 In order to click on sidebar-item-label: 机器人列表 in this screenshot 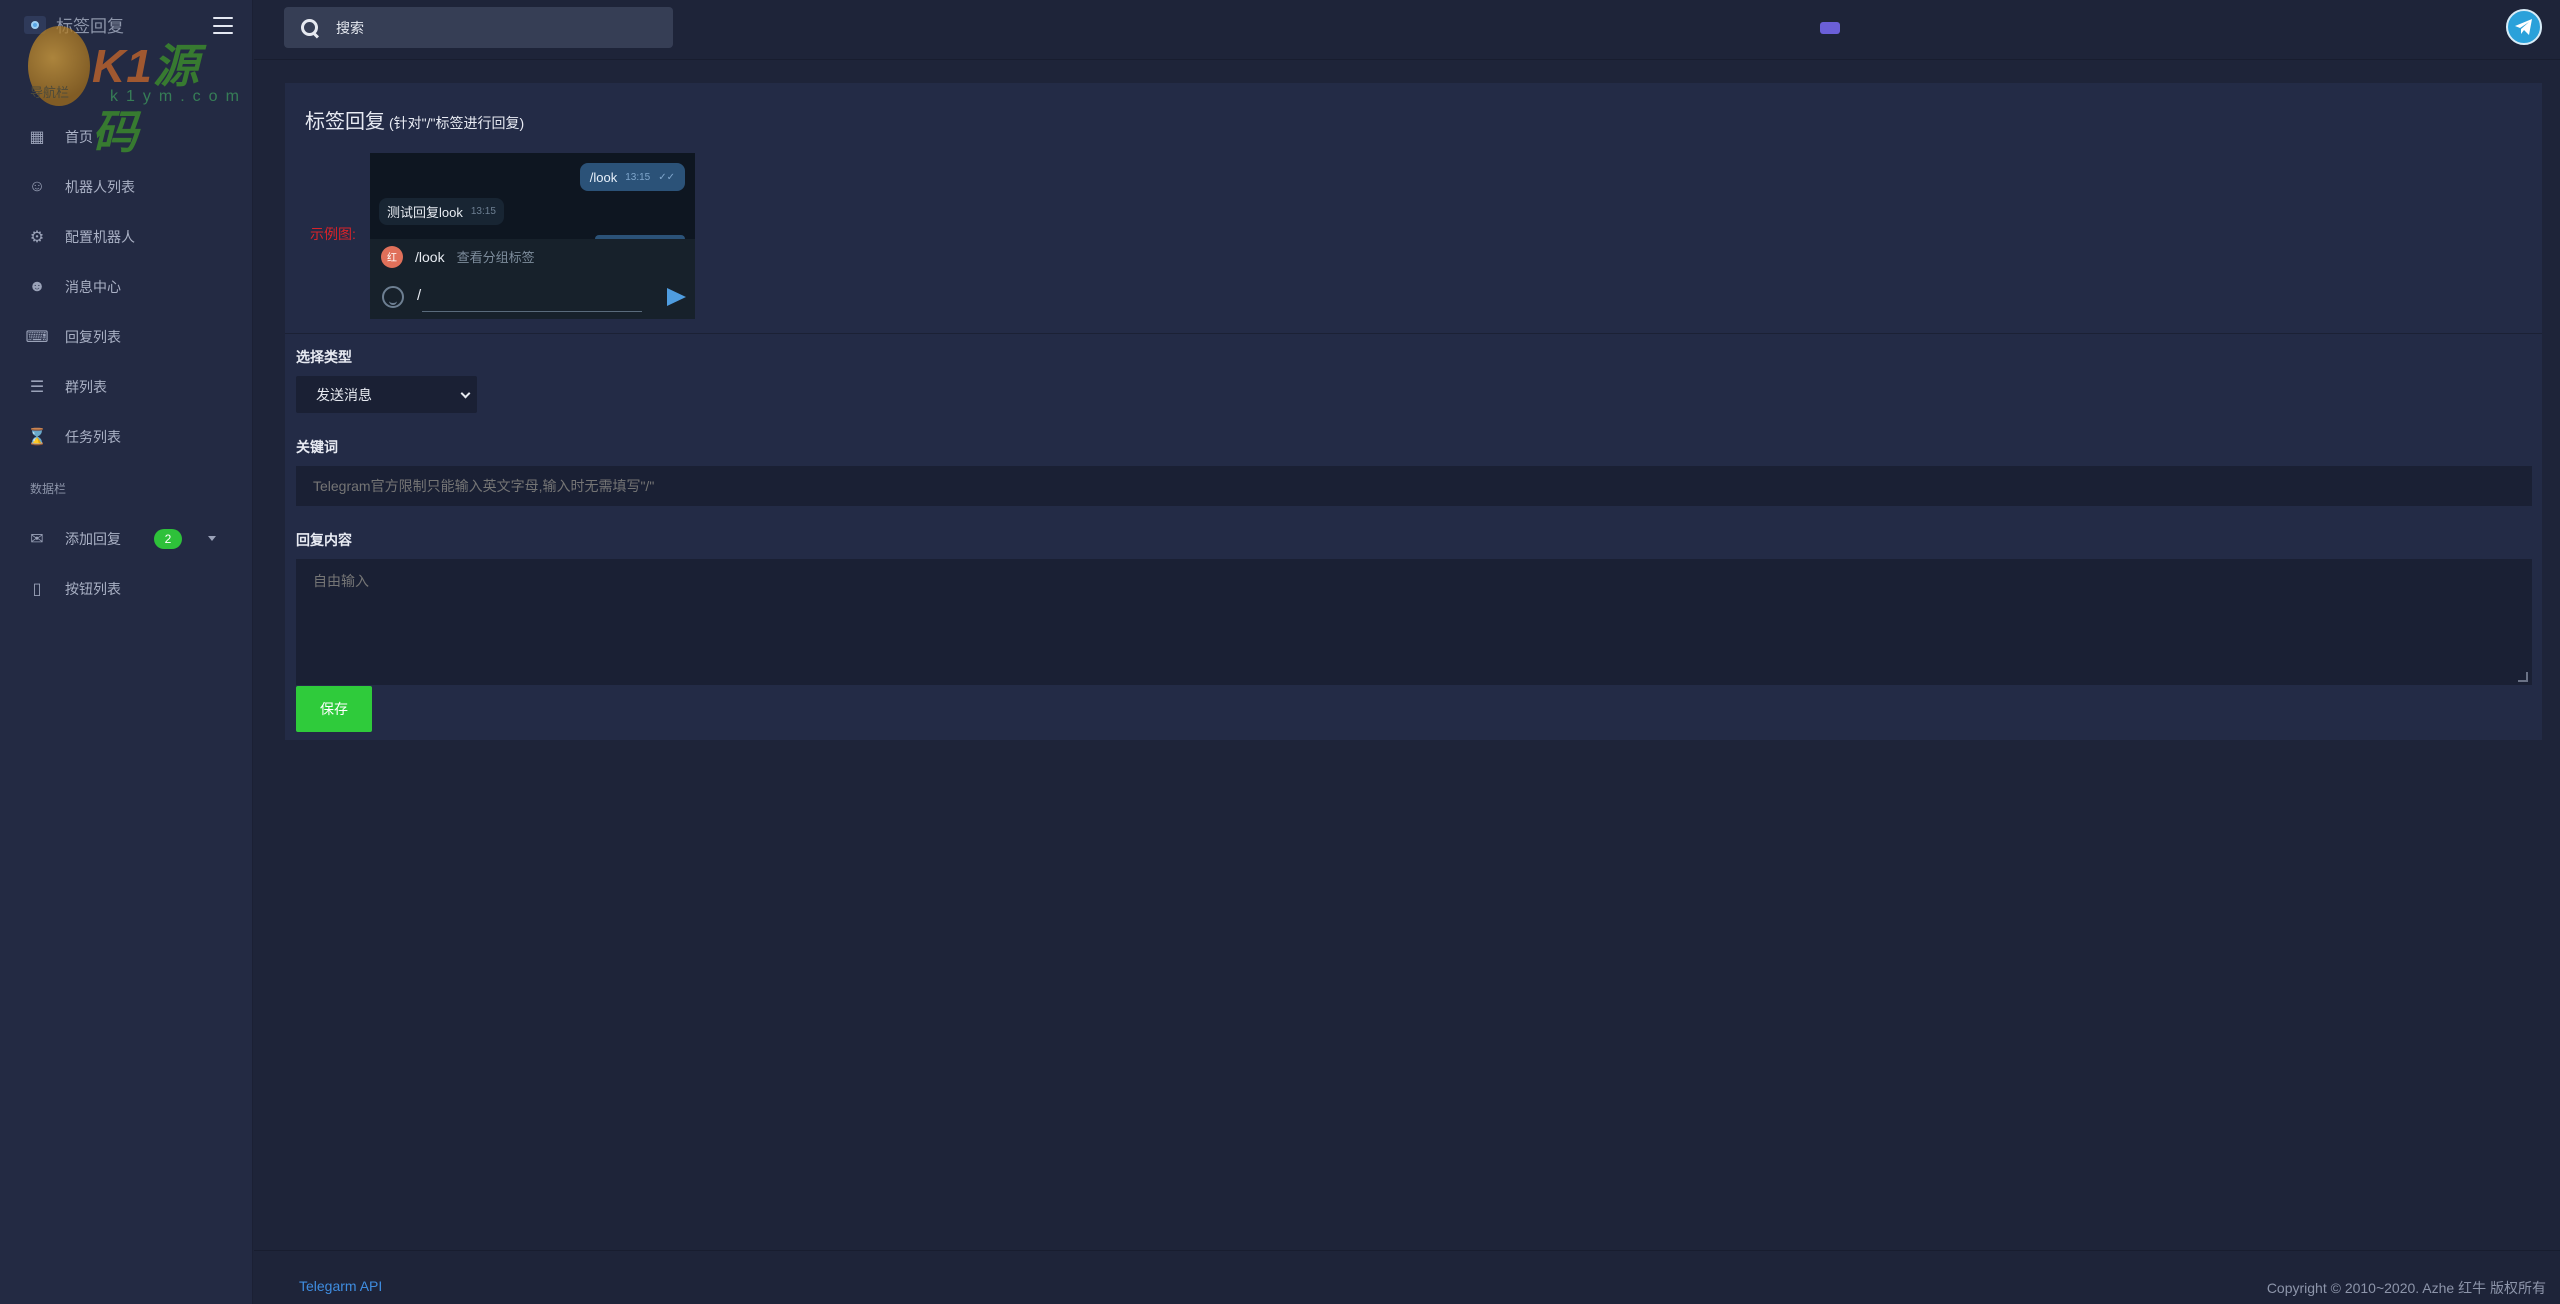, I will do `click(100, 187)`.